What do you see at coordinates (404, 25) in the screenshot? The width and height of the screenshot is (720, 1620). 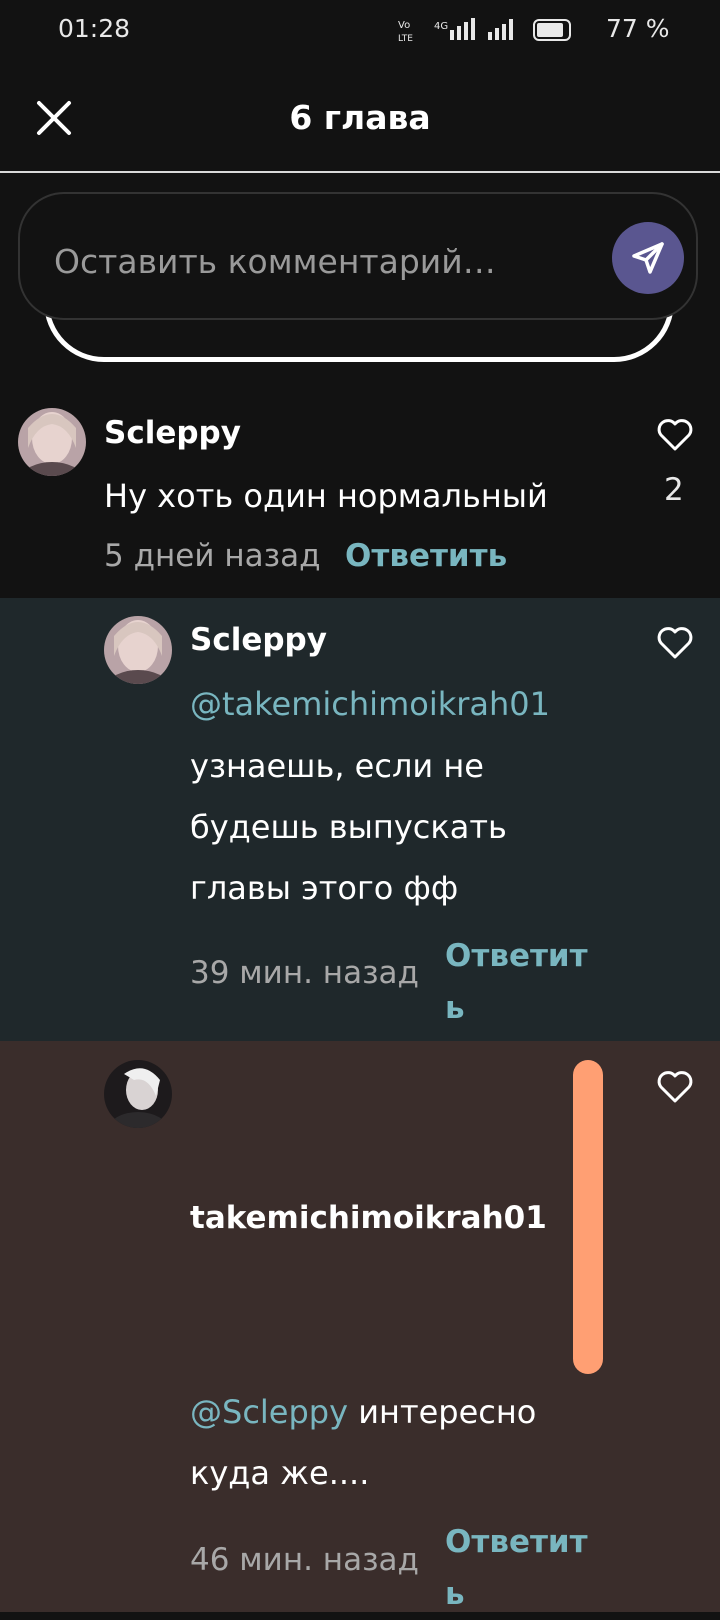 I see `svg-text: Vo` at bounding box center [404, 25].